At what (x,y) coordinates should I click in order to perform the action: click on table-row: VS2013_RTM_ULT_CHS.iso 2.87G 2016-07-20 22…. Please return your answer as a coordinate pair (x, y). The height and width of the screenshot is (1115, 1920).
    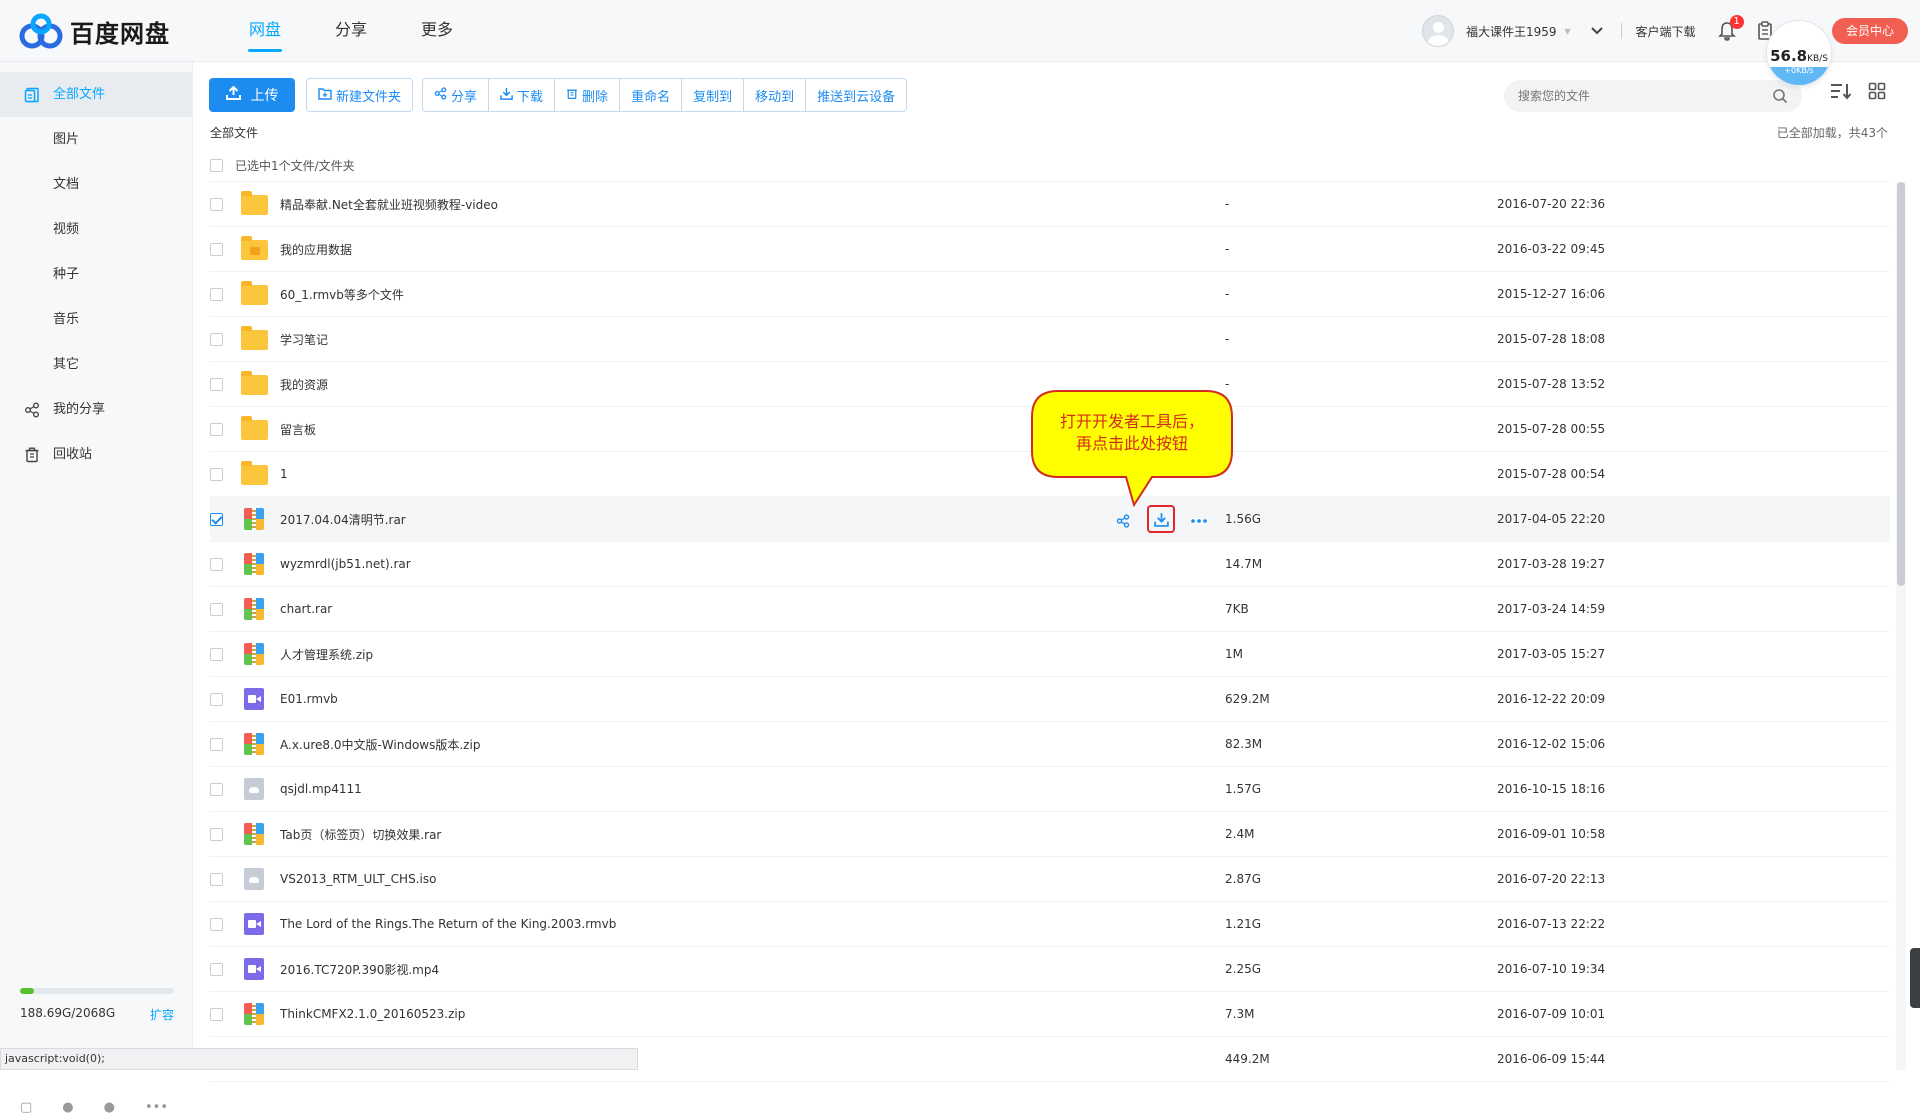
    Looking at the image, I should click on (1050, 879).